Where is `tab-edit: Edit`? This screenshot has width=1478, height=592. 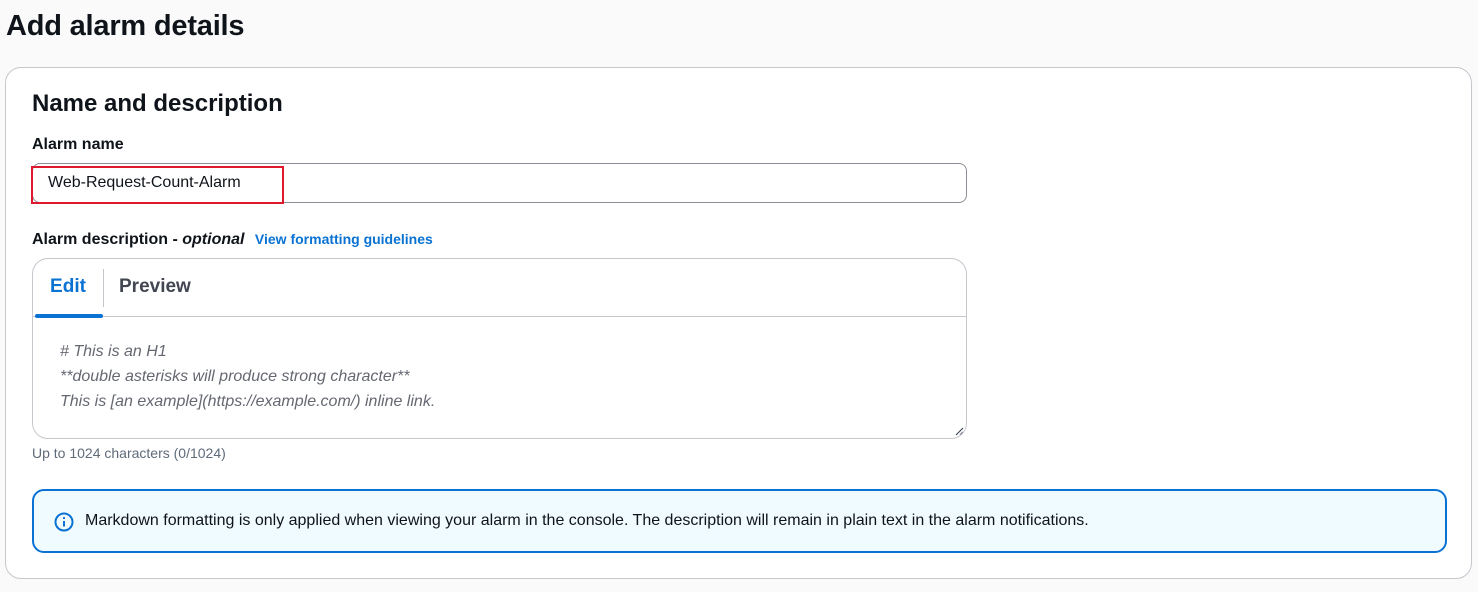
tab-edit: Edit is located at coordinates (68, 288).